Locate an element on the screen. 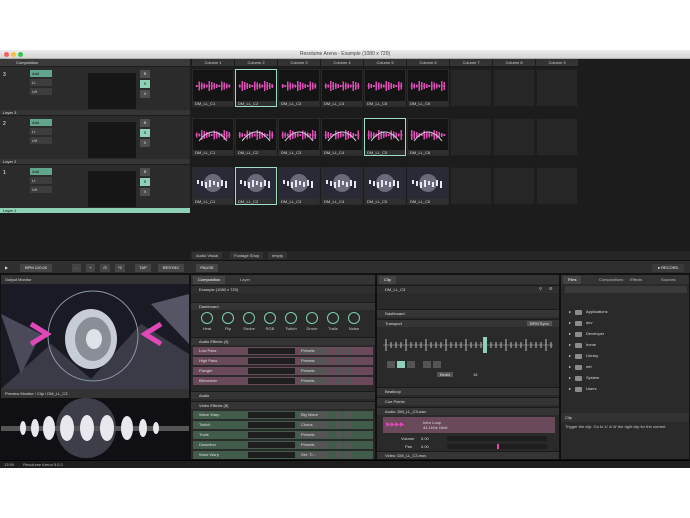 The width and height of the screenshot is (690, 518). presets-dropdown: Chaos is located at coordinates (313, 425).